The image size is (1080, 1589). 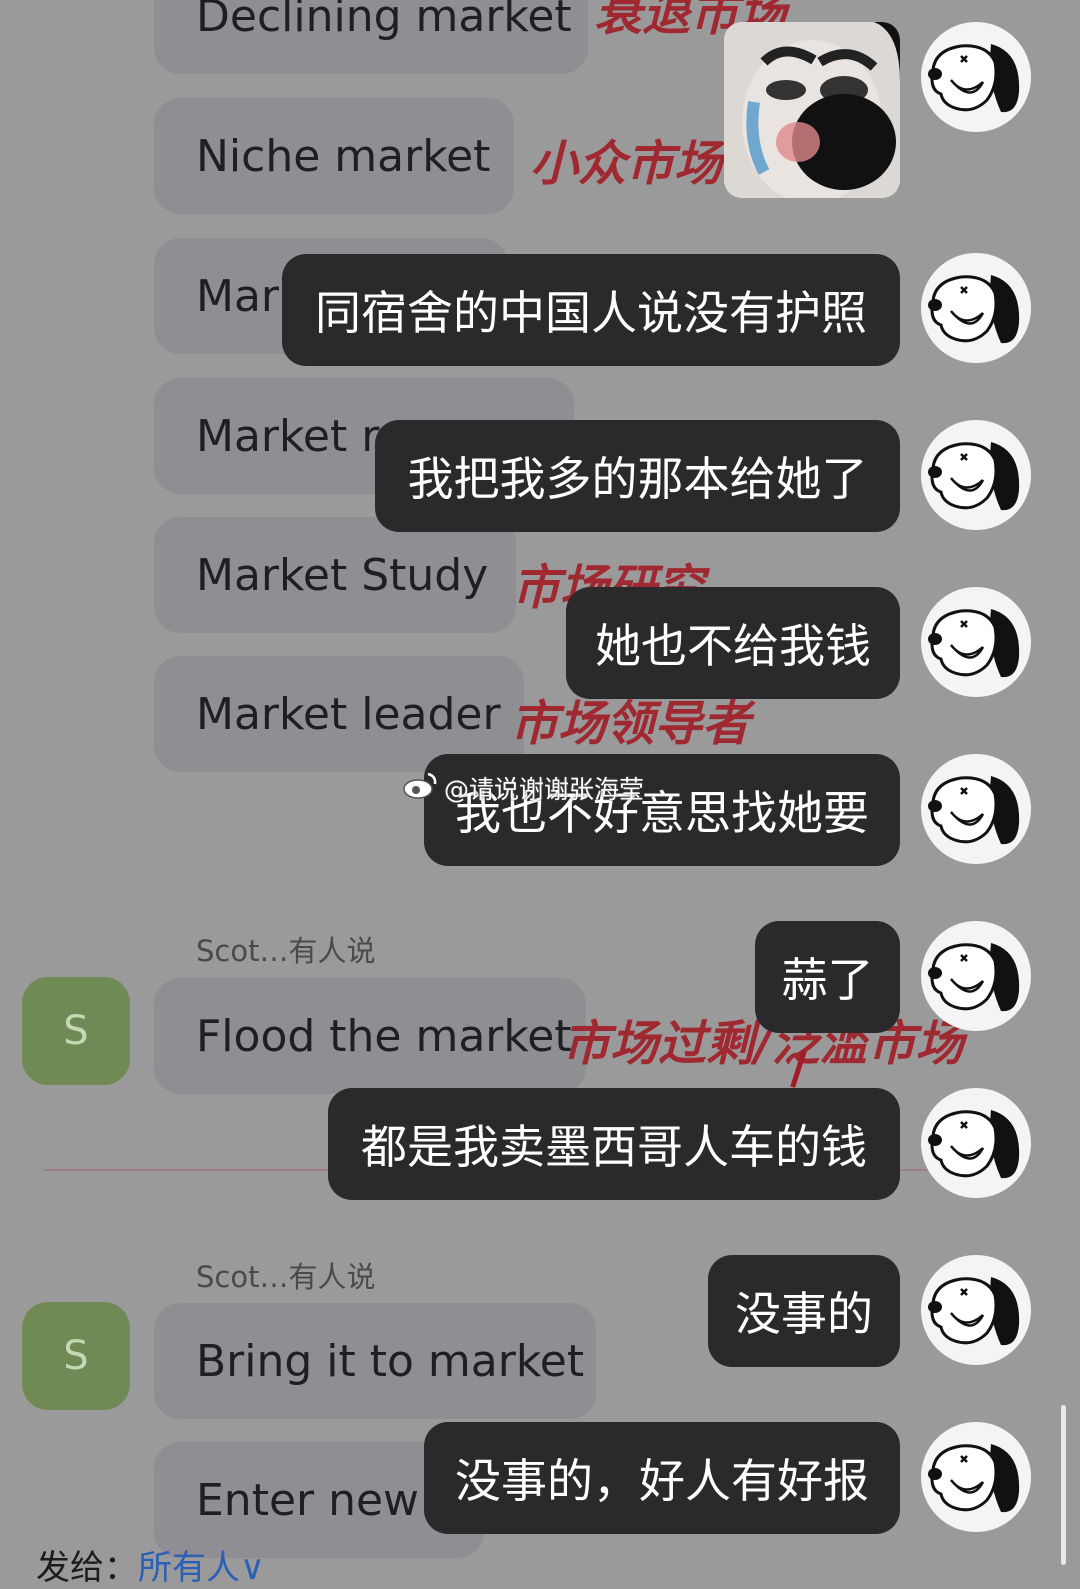 What do you see at coordinates (614, 1144) in the screenshot?
I see `overlay-message-bubble: 都是我卖墨西哥人车的钱` at bounding box center [614, 1144].